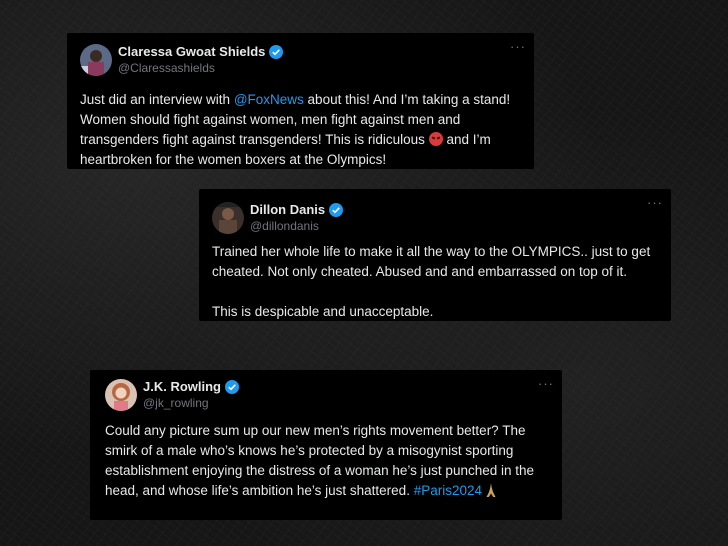 Image resolution: width=728 pixels, height=546 pixels. I want to click on author-handle: @dillondanis, so click(284, 226).